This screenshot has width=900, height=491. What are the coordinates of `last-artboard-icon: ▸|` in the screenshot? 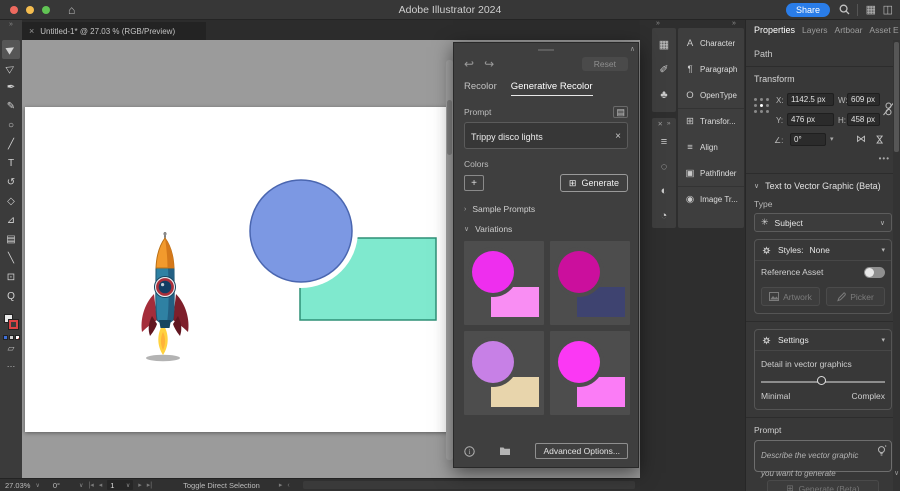 It's located at (149, 485).